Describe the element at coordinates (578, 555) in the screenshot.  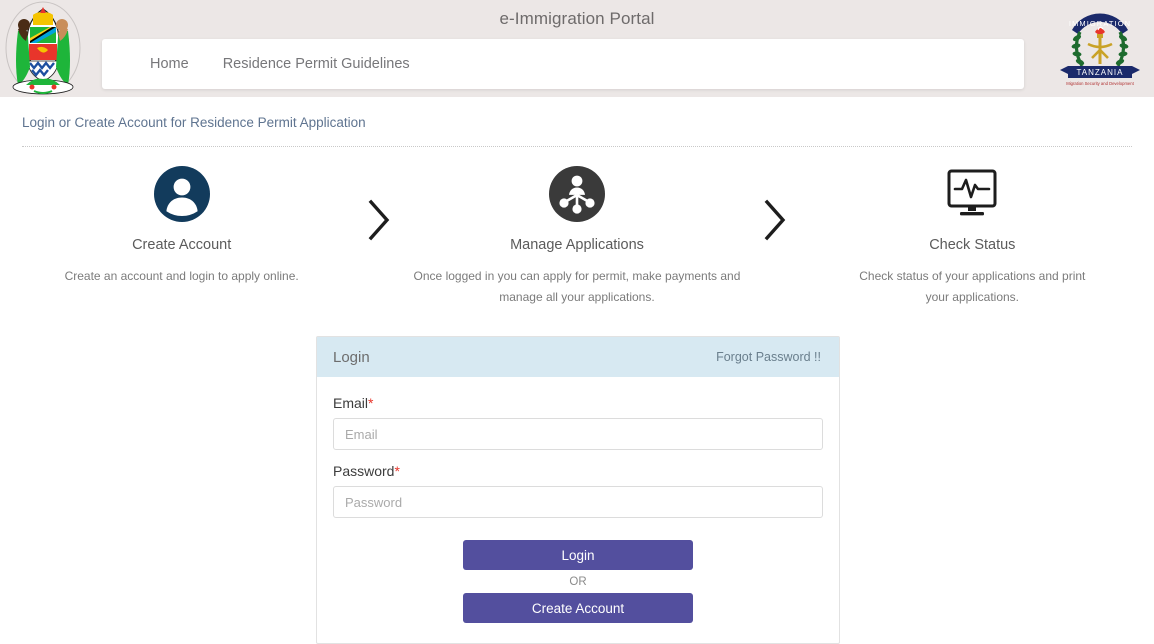
I see `login-button: Login` at that location.